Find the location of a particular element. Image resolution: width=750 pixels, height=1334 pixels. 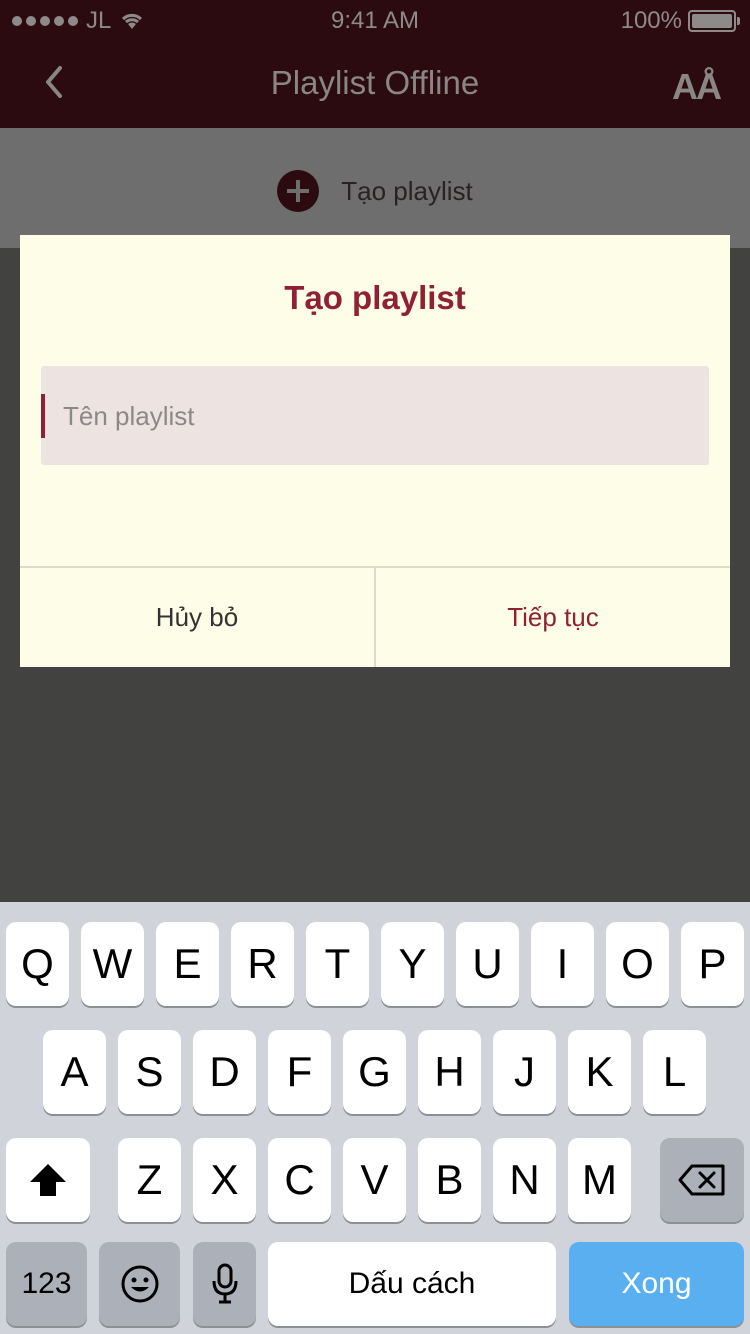

battery-percent: 100% is located at coordinates (651, 20).